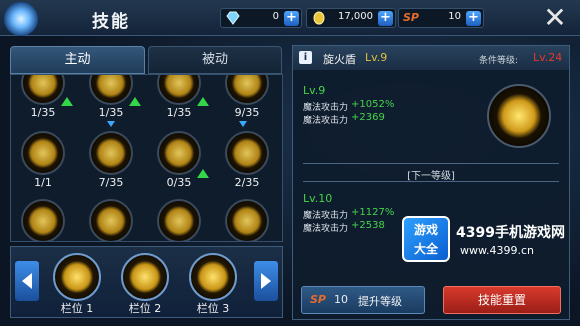  What do you see at coordinates (261, 18) in the screenshot?
I see `diamond-counter: 0 +` at bounding box center [261, 18].